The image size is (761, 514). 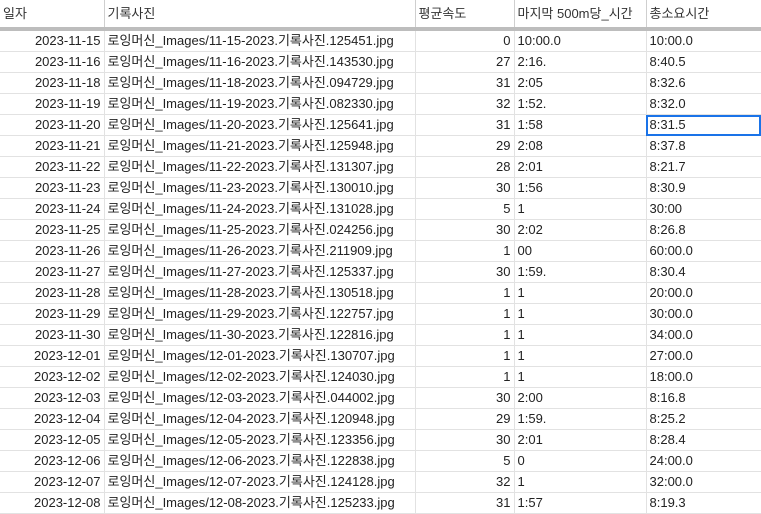 What do you see at coordinates (580, 461) in the screenshot?
I see `last-500m-cell: 0` at bounding box center [580, 461].